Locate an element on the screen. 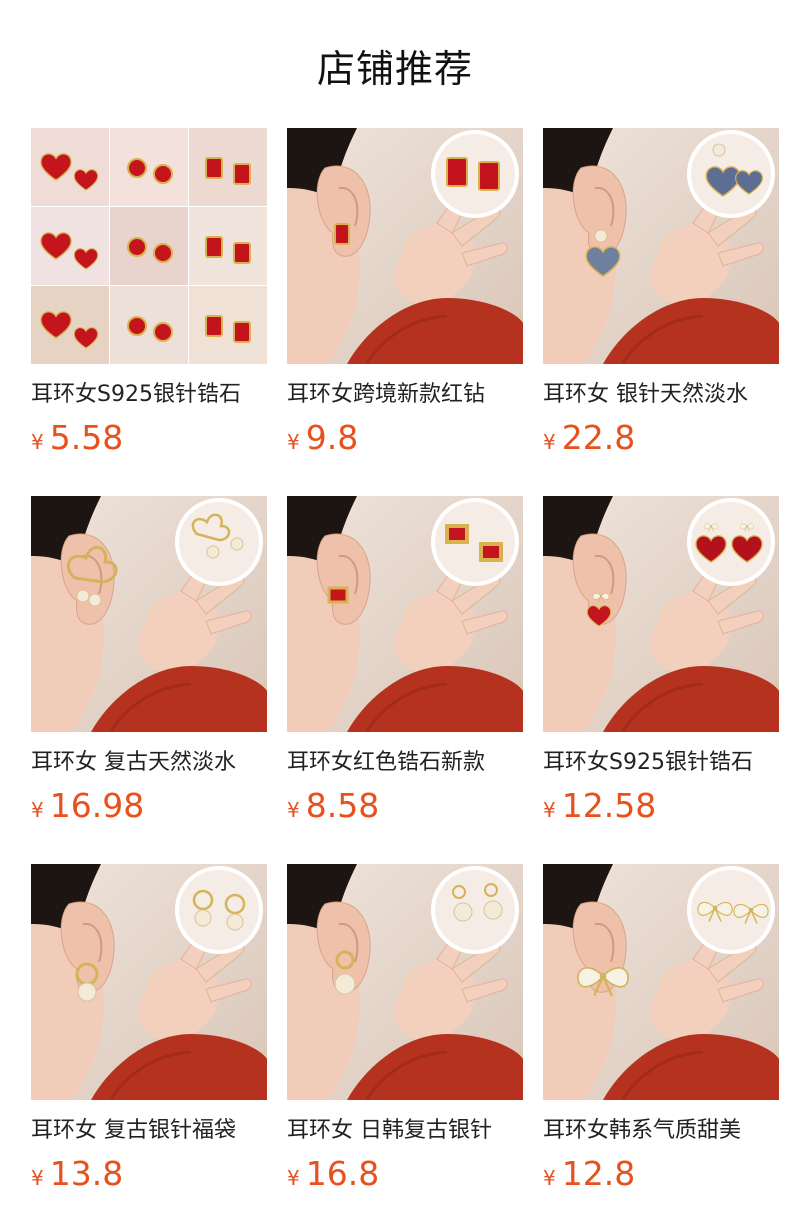 The width and height of the screenshot is (790, 1232). product-name: 耳环女韩系气质甜美 is located at coordinates (661, 1131).